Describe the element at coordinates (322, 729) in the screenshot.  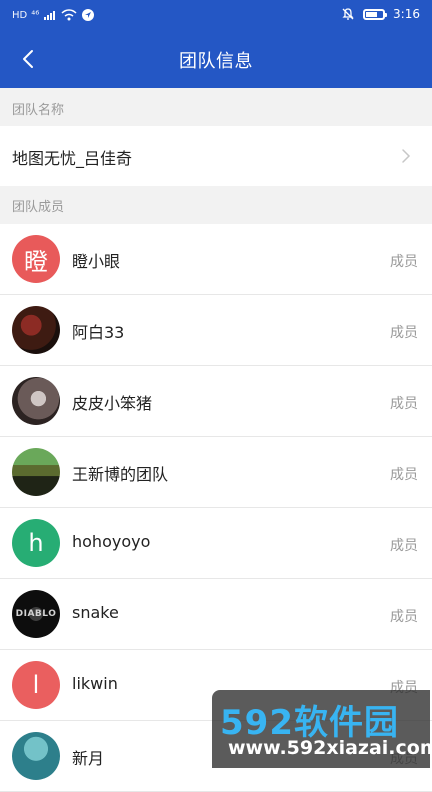
I see `watermark: 592软件园 www.592xiazai.com` at that location.